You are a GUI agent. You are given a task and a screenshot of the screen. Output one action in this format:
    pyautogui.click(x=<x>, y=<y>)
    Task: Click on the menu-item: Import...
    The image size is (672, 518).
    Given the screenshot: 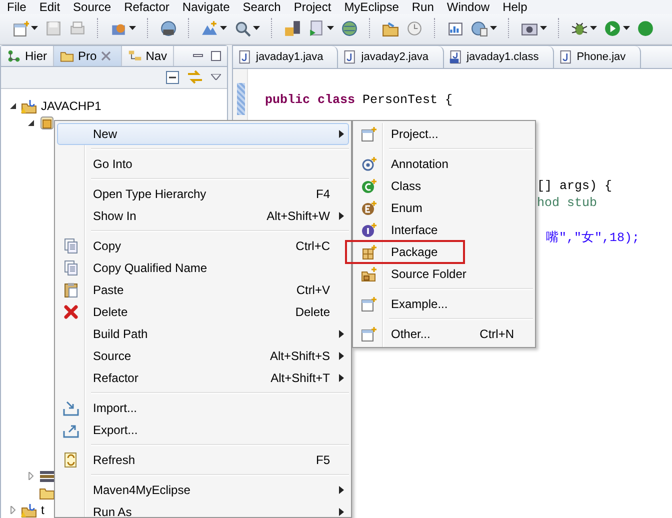 What is the action you would take?
    pyautogui.click(x=203, y=408)
    